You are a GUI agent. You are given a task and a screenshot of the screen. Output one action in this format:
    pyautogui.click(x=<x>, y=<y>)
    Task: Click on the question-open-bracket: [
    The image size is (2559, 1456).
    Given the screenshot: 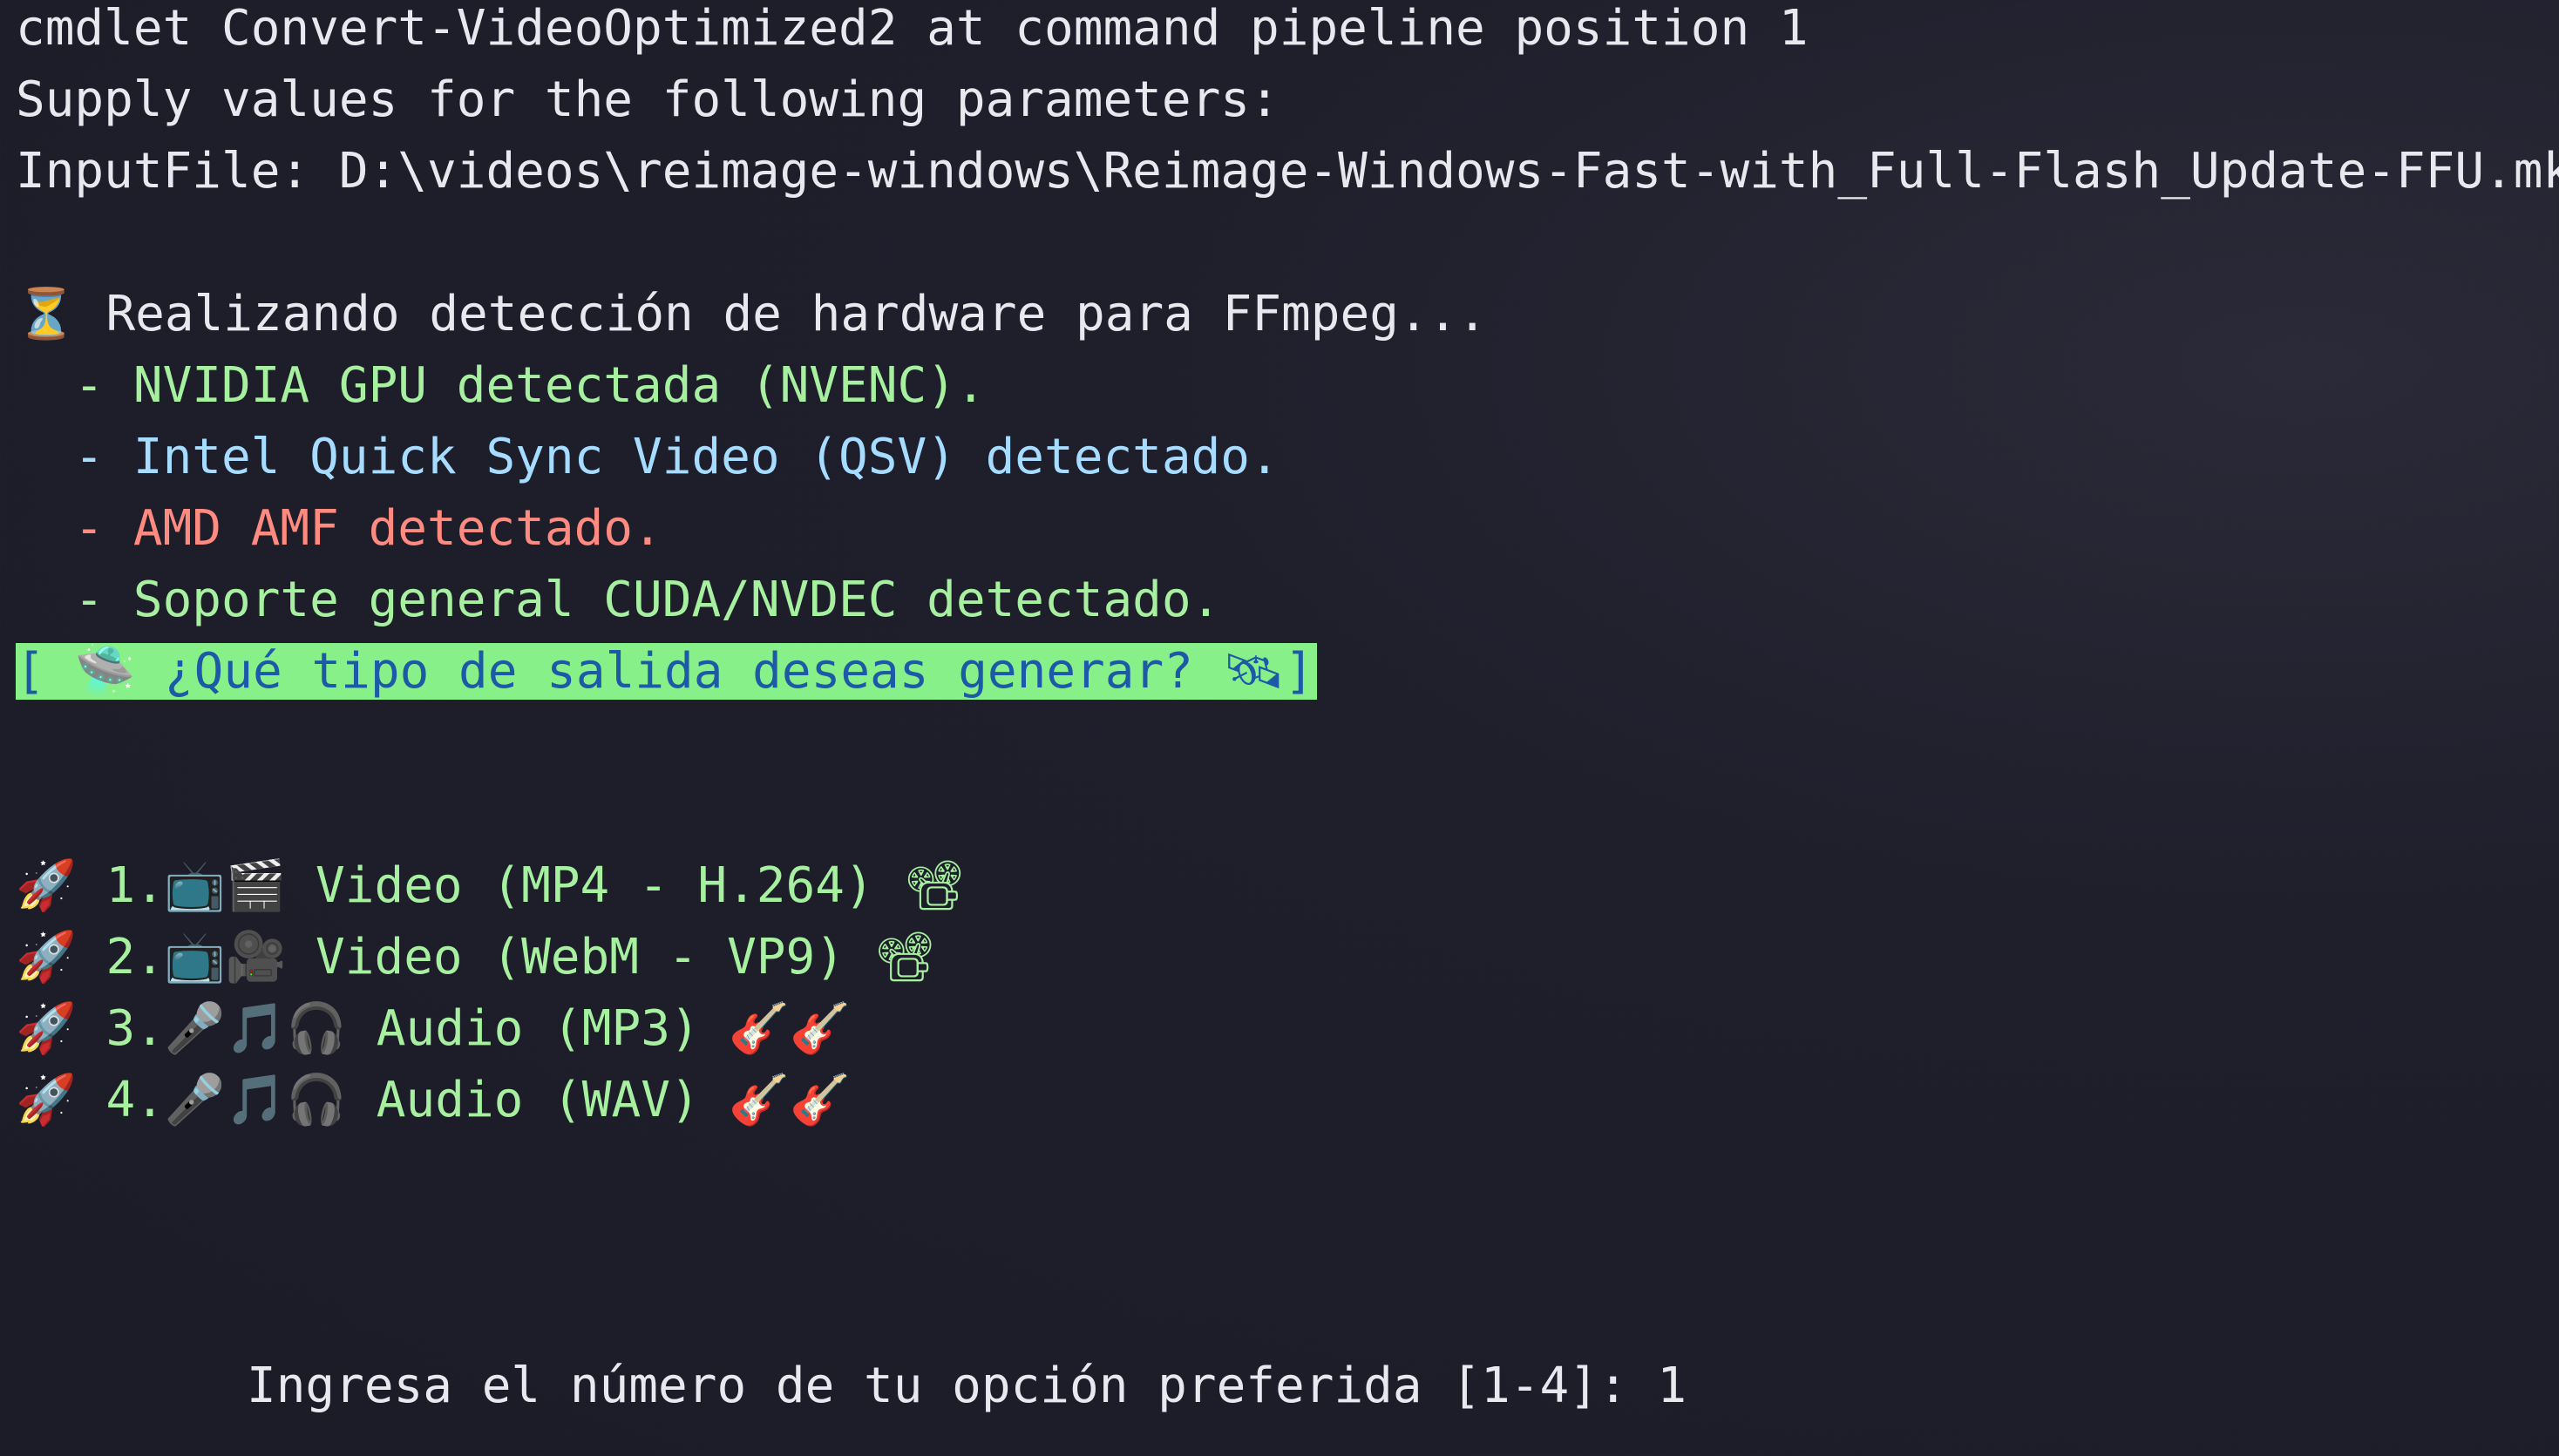 What is the action you would take?
    pyautogui.click(x=46, y=671)
    